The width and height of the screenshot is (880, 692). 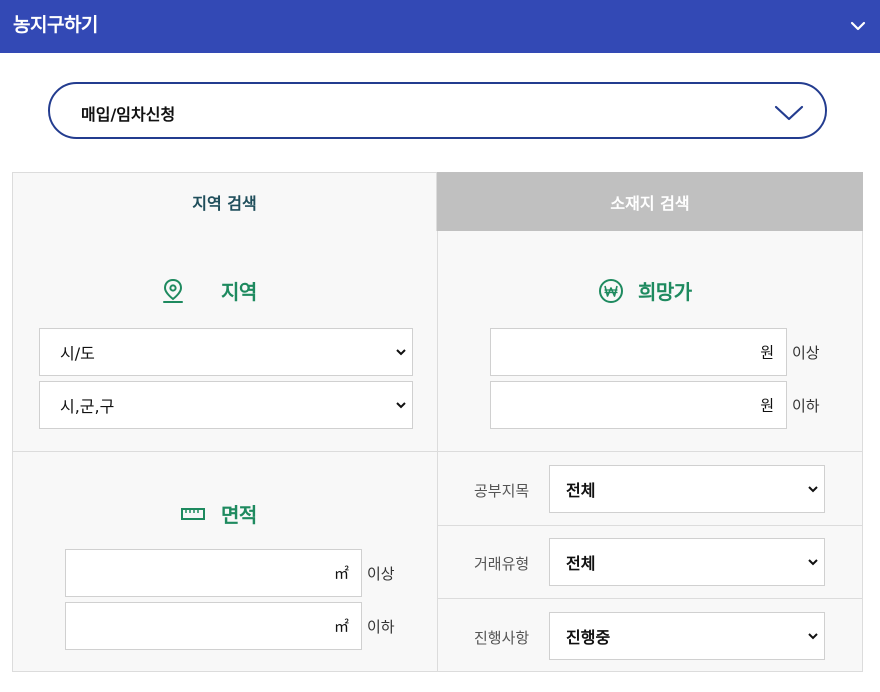 What do you see at coordinates (193, 513) in the screenshot?
I see `ruler-icon` at bounding box center [193, 513].